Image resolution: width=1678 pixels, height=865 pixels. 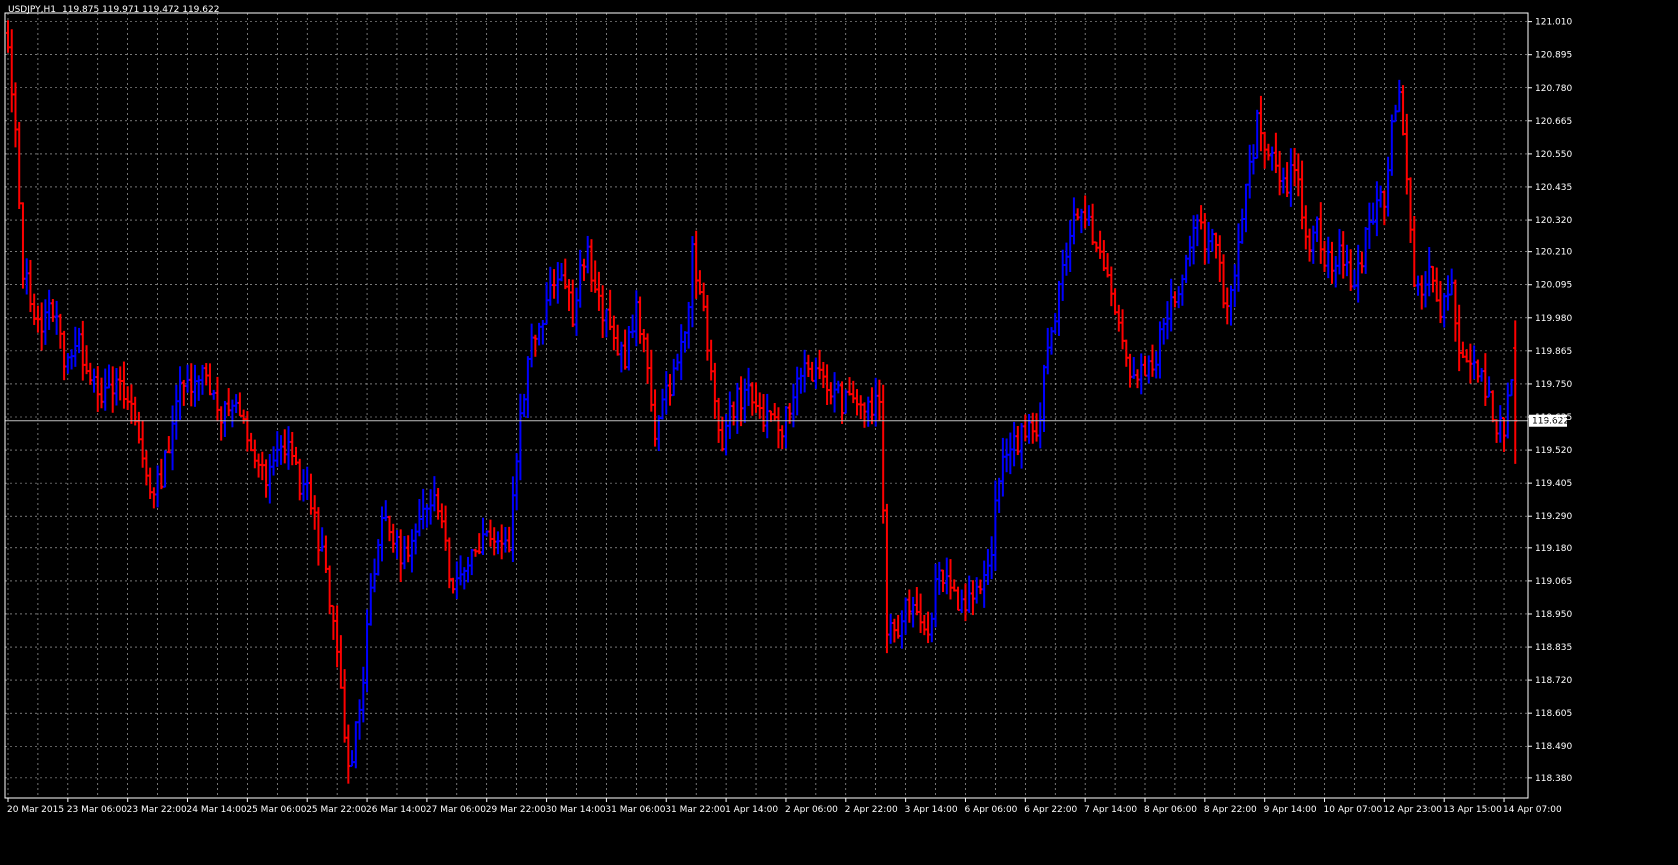 What do you see at coordinates (456, 810) in the screenshot?
I see `x-tick-label: 27 Mar 06:00` at bounding box center [456, 810].